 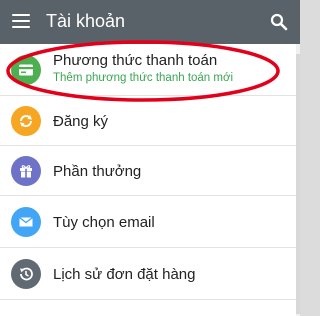 What do you see at coordinates (150, 22) in the screenshot?
I see `app-bar: Tài khoản` at bounding box center [150, 22].